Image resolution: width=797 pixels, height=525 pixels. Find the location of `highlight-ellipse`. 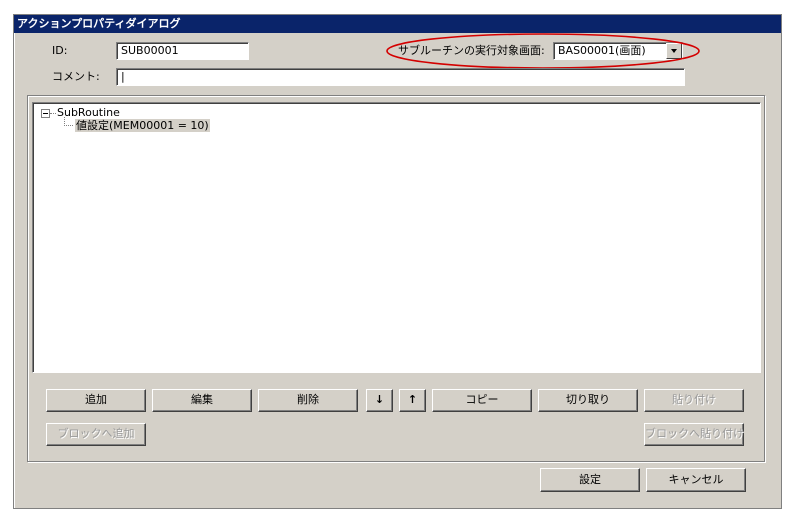

highlight-ellipse is located at coordinates (543, 51).